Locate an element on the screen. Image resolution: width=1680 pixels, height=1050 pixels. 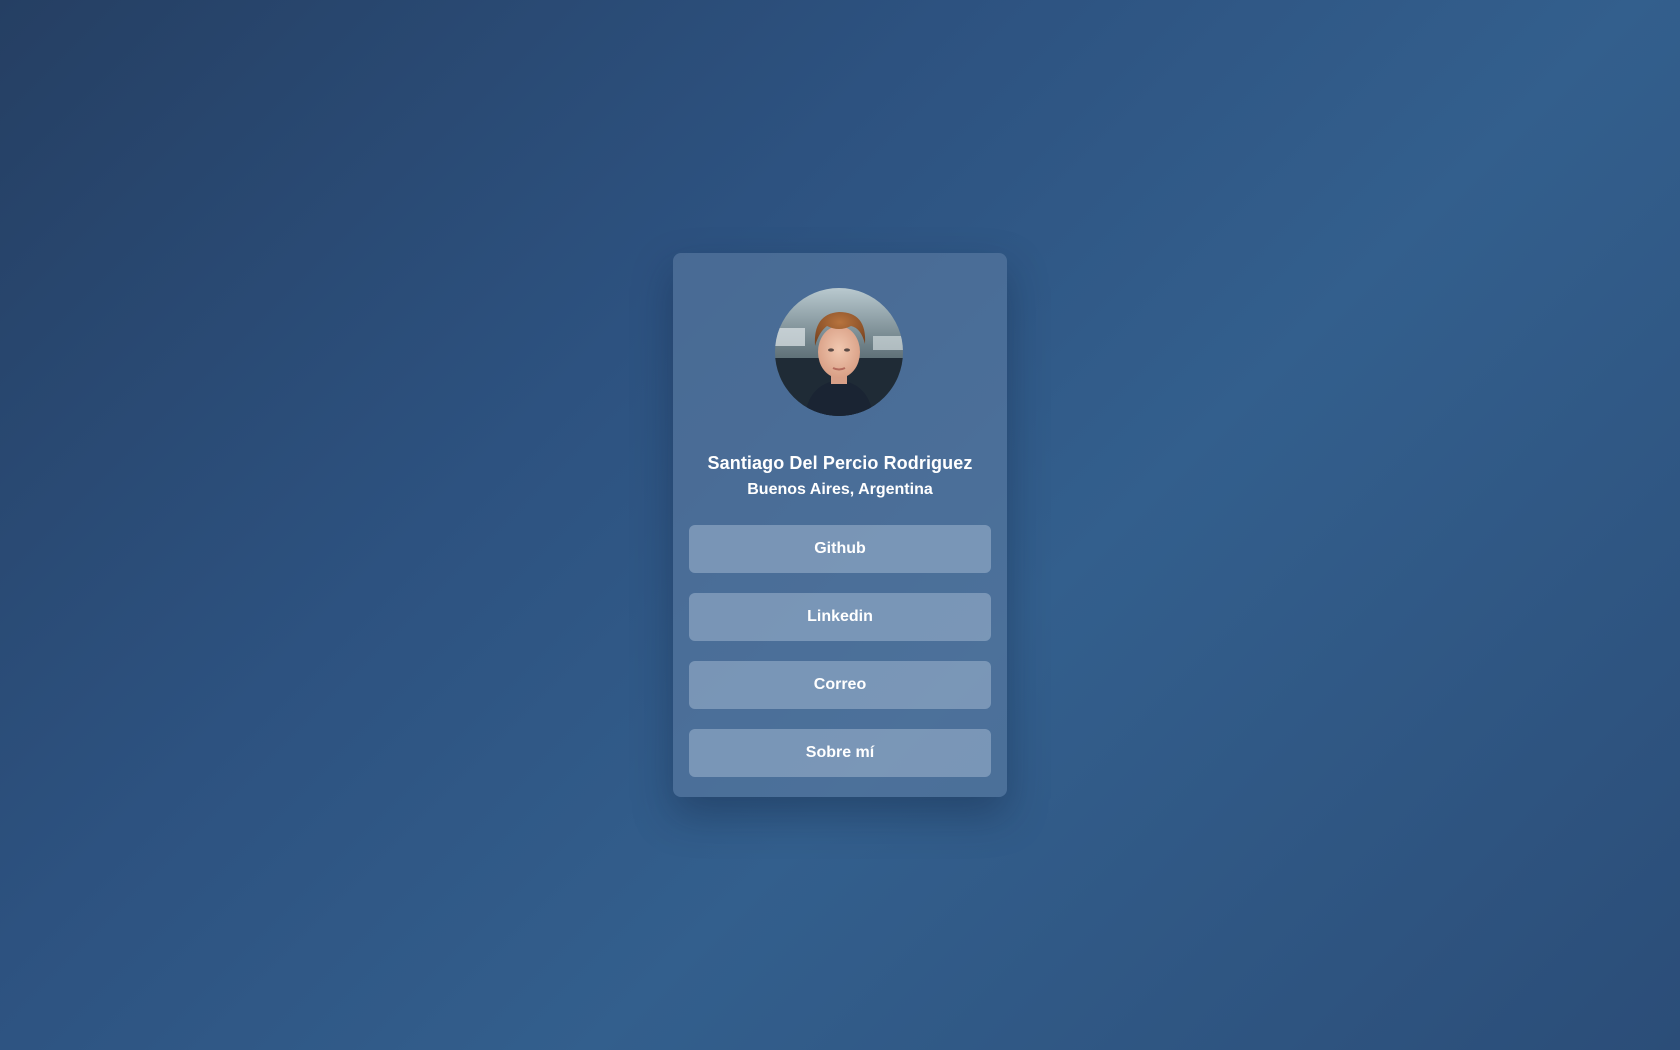
profile-name: Santiago Del Percio Rodriguez is located at coordinates (840, 463).